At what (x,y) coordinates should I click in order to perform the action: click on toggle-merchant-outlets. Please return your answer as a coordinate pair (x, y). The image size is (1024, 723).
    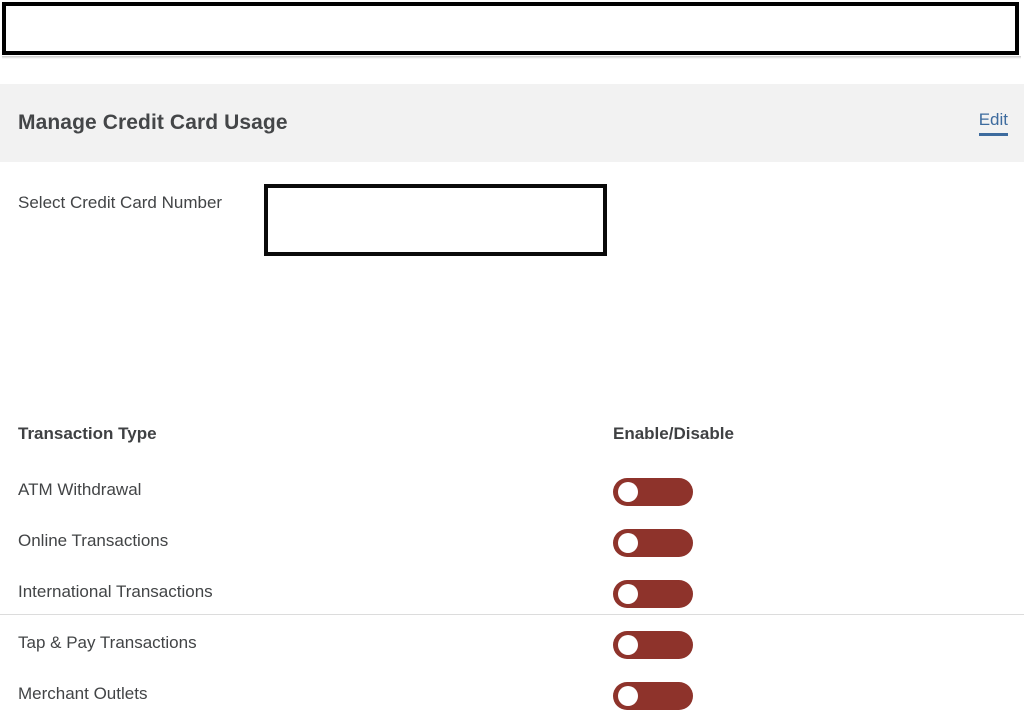
    Looking at the image, I should click on (653, 696).